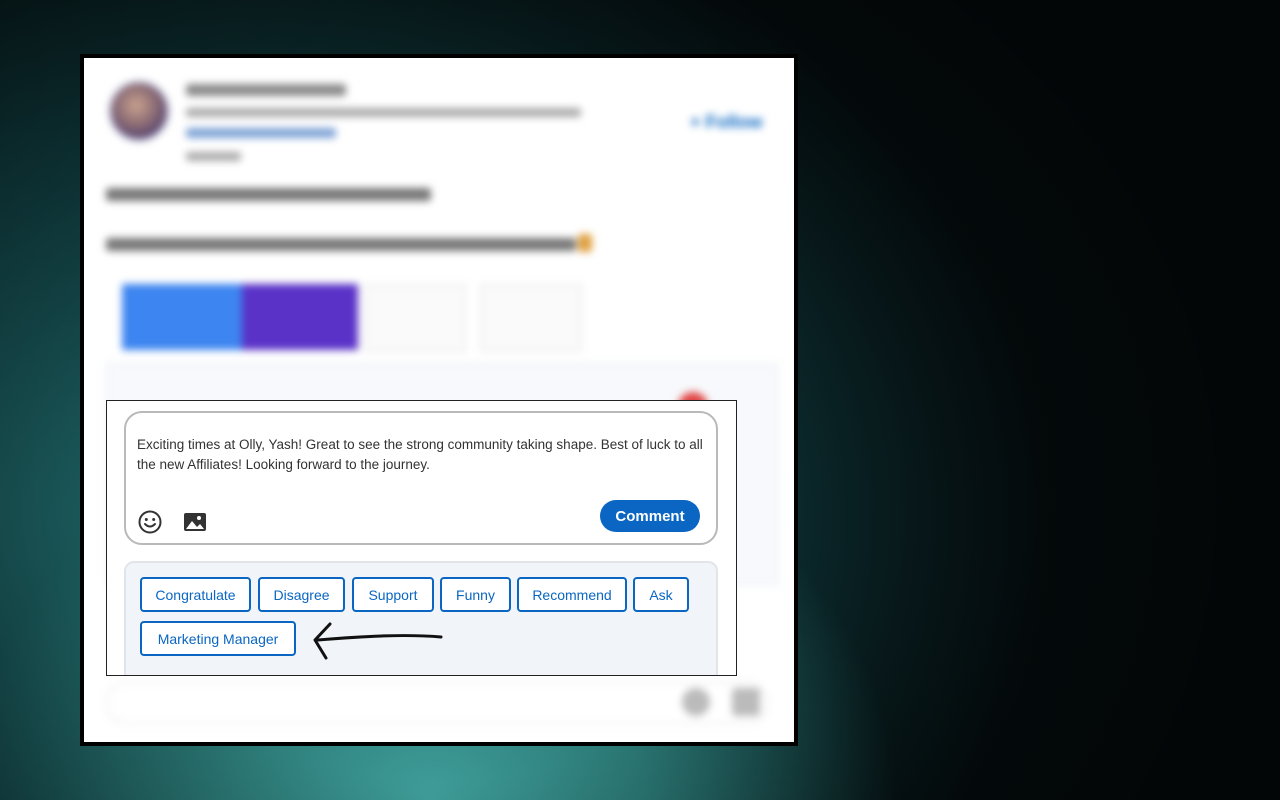 The height and width of the screenshot is (800, 1280). I want to click on comment-button: Comment, so click(650, 516).